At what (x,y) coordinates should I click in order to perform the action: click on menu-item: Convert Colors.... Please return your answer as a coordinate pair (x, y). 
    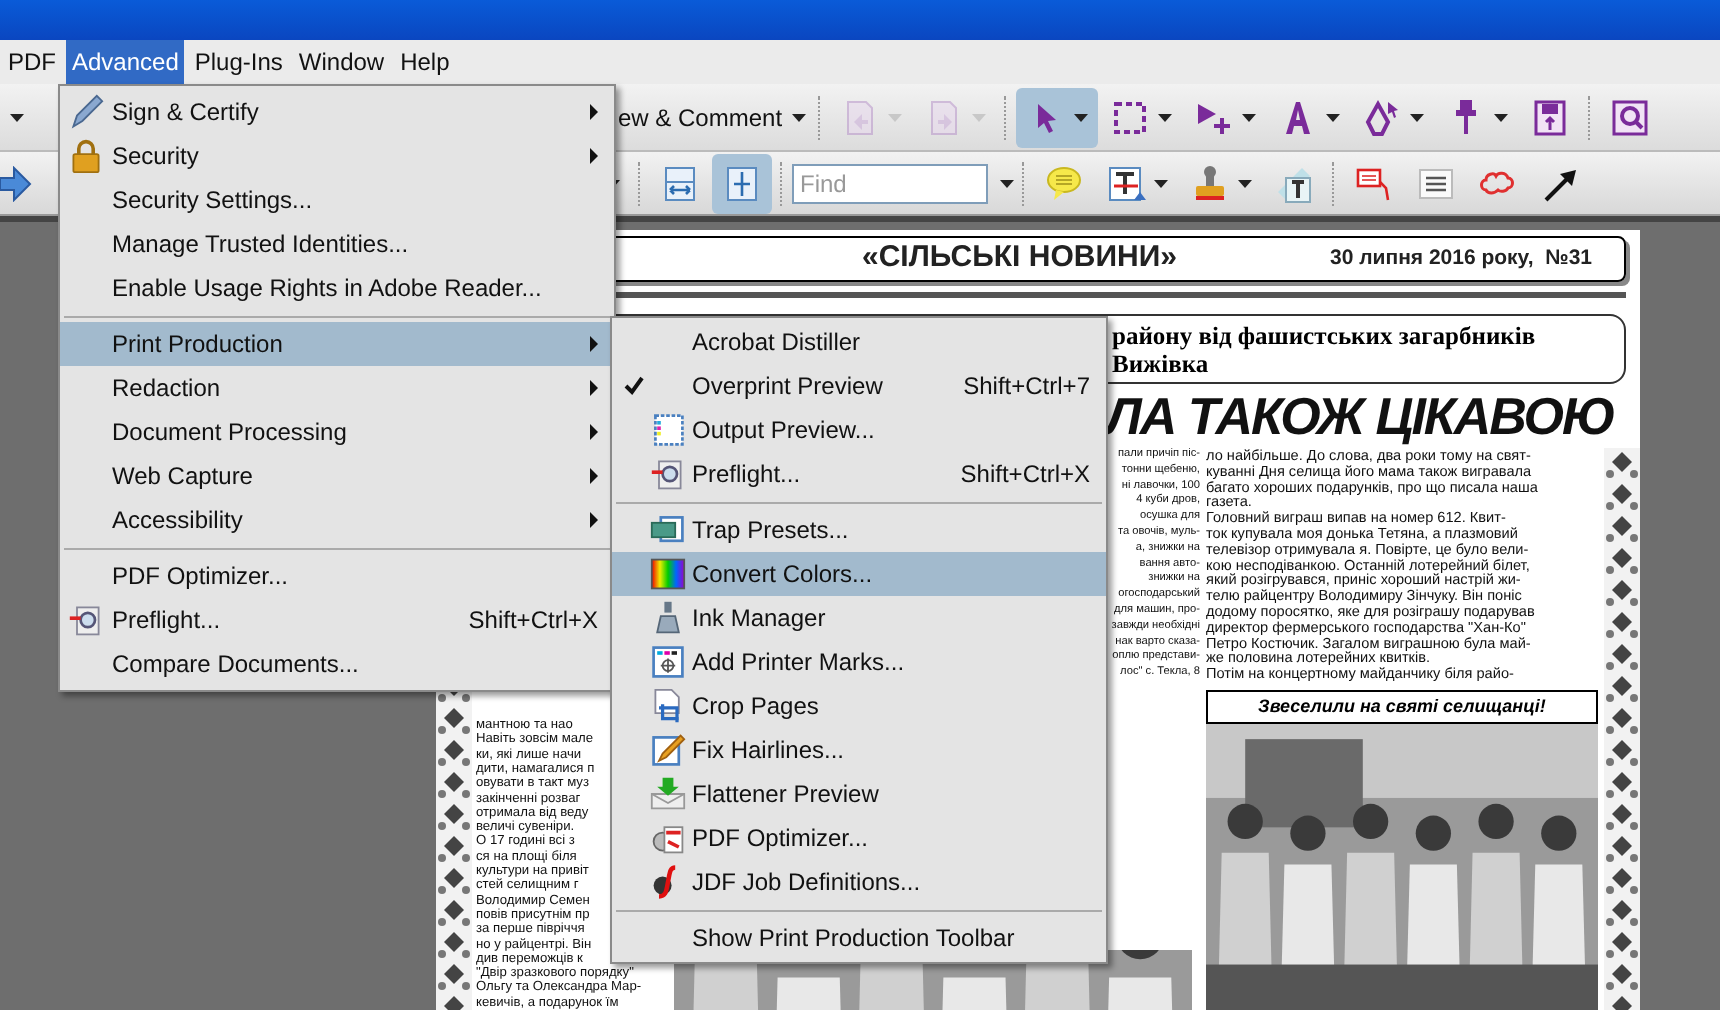
    Looking at the image, I should click on (859, 574).